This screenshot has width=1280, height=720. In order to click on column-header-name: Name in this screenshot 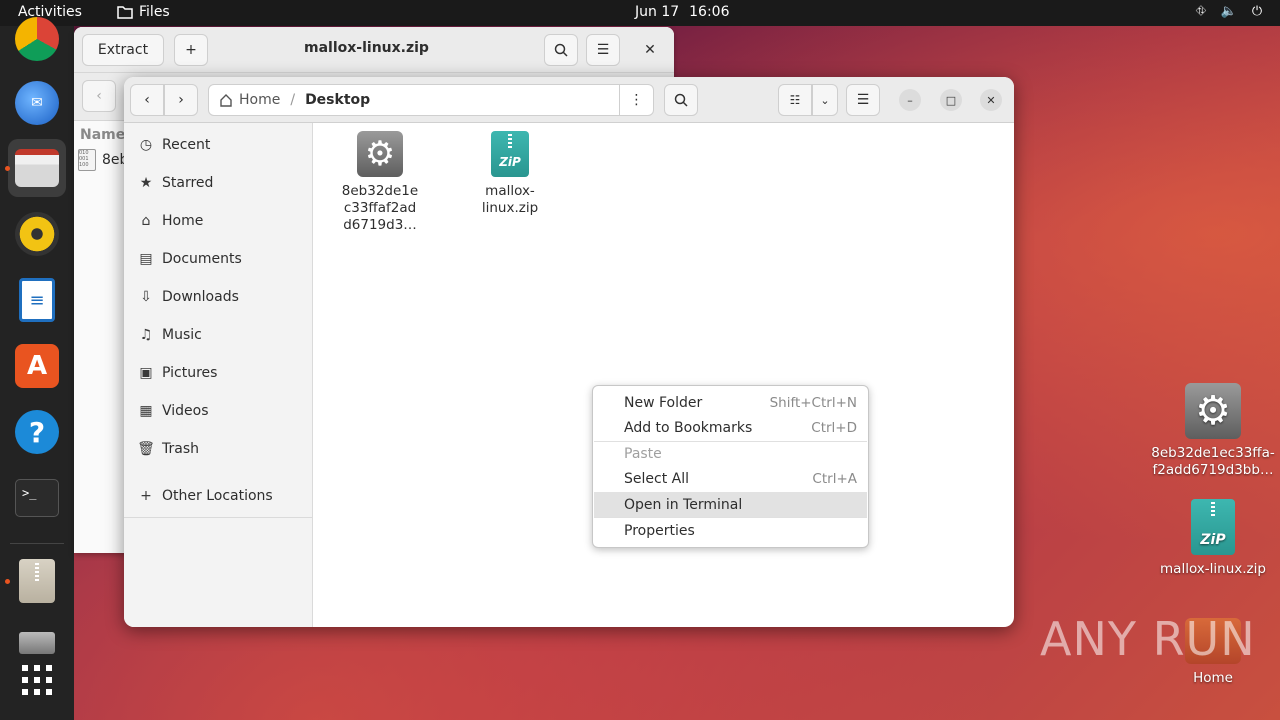, I will do `click(102, 135)`.